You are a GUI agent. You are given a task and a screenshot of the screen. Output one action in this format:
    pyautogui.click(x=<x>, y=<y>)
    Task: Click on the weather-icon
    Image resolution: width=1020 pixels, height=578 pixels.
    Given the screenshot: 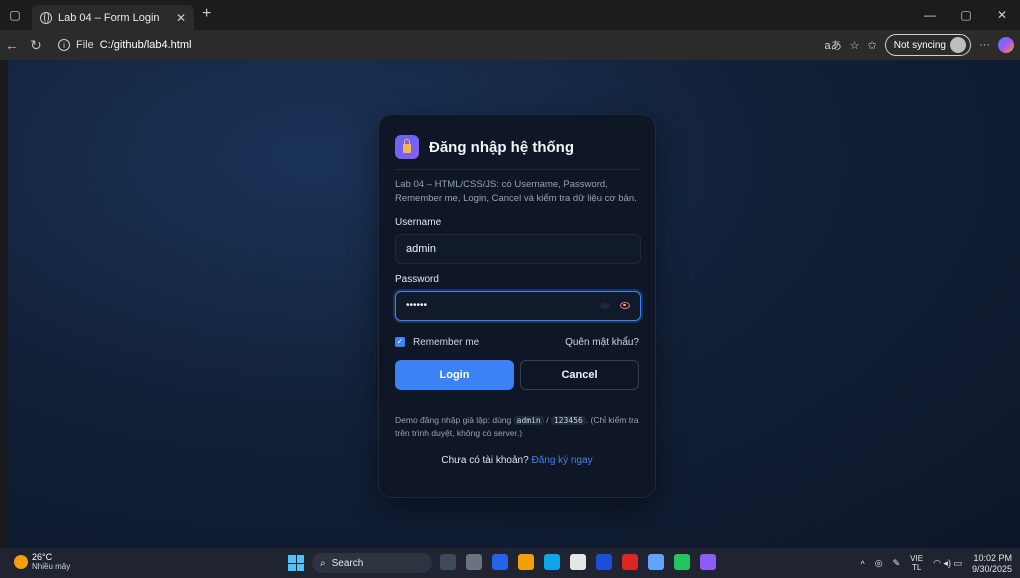 What is the action you would take?
    pyautogui.click(x=21, y=562)
    